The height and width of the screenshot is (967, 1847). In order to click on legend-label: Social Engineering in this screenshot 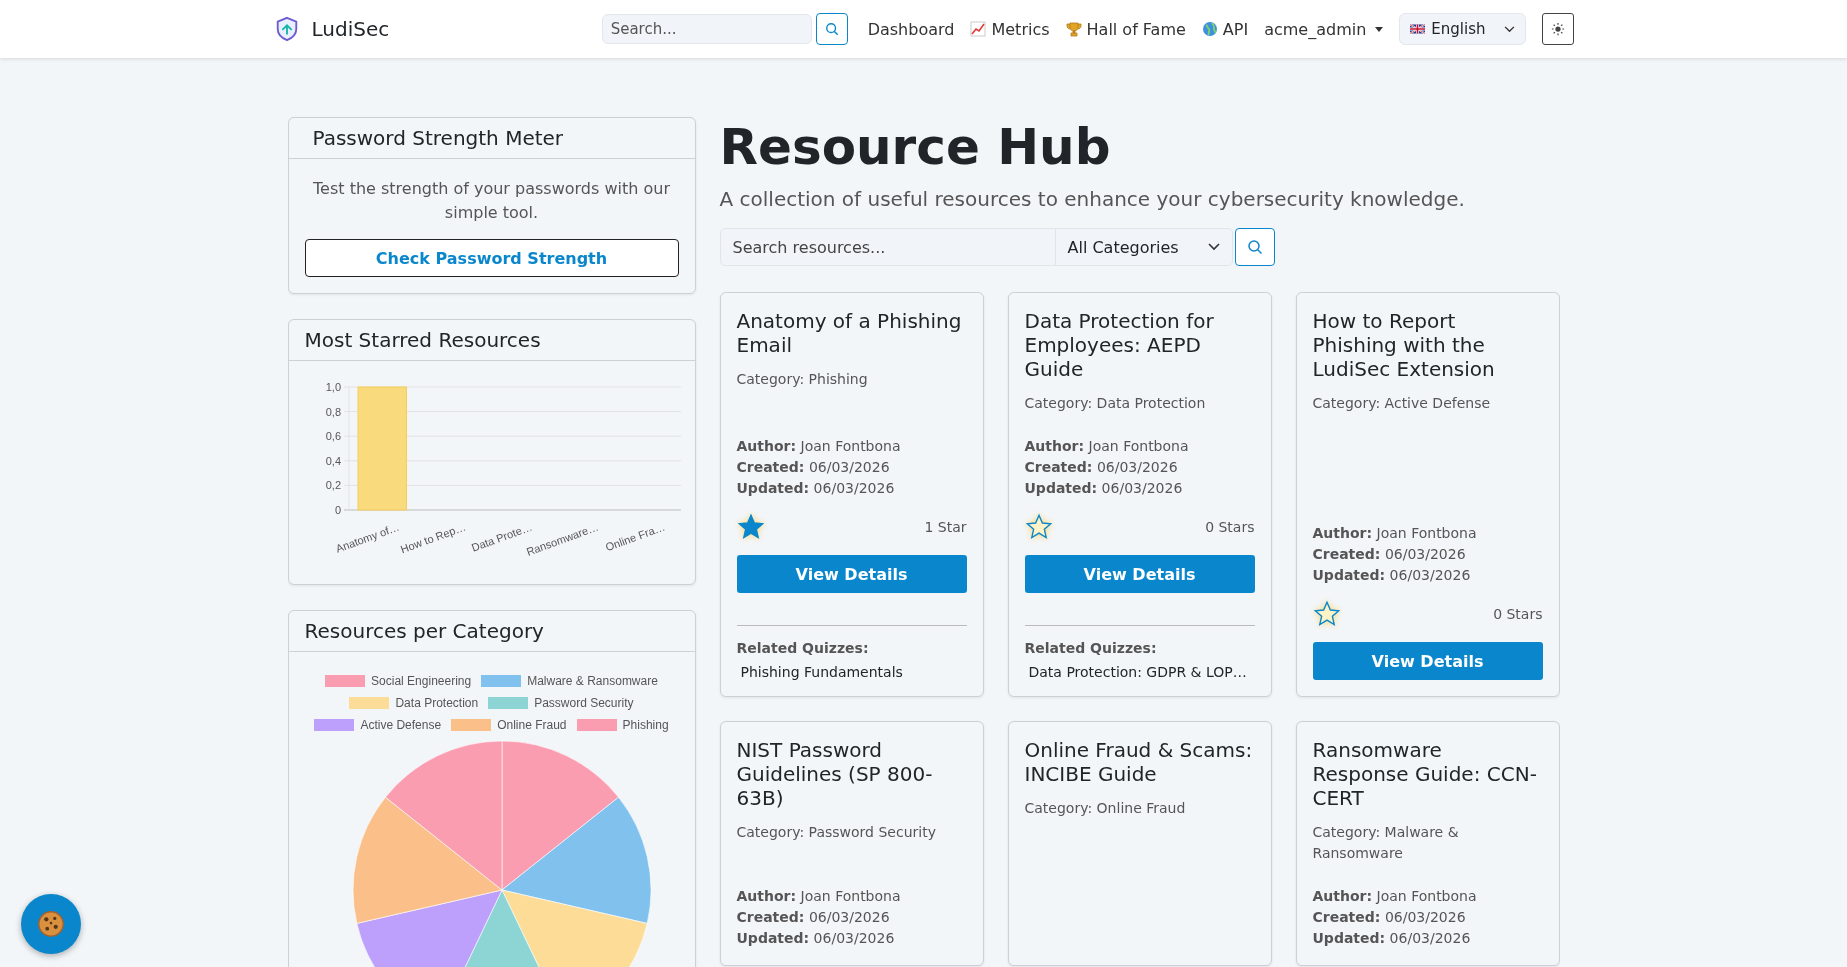, I will do `click(421, 681)`.